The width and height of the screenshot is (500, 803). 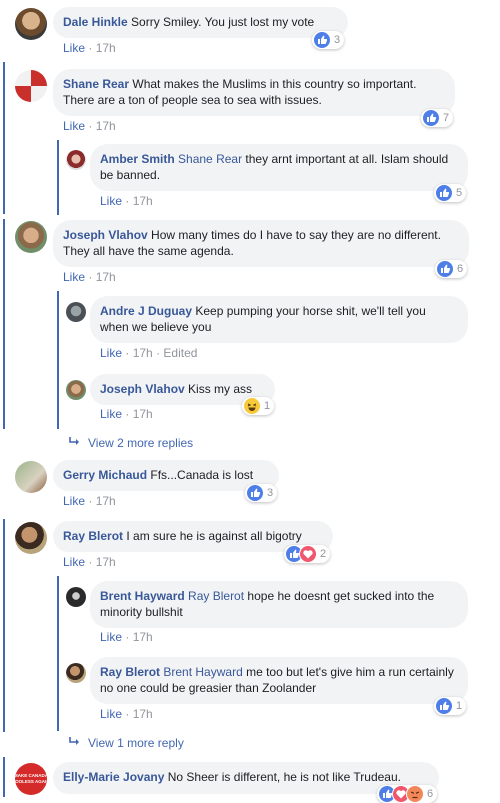 I want to click on edited-label: Edited, so click(x=180, y=353).